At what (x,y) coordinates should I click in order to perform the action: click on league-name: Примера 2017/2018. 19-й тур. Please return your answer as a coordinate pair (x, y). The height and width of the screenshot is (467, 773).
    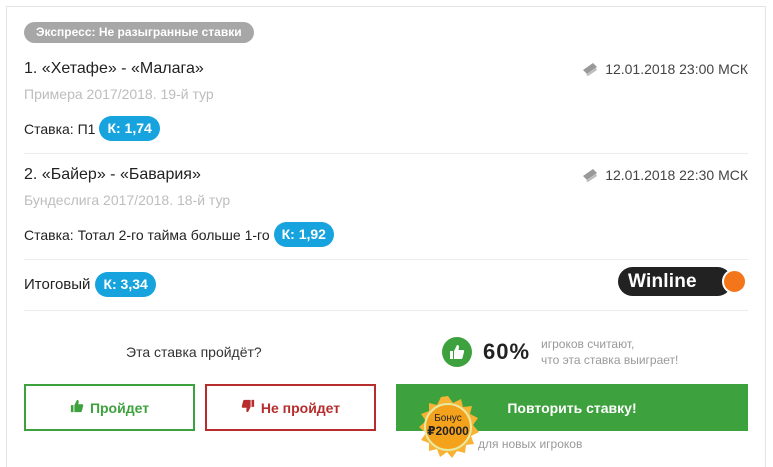
    Looking at the image, I should click on (119, 94).